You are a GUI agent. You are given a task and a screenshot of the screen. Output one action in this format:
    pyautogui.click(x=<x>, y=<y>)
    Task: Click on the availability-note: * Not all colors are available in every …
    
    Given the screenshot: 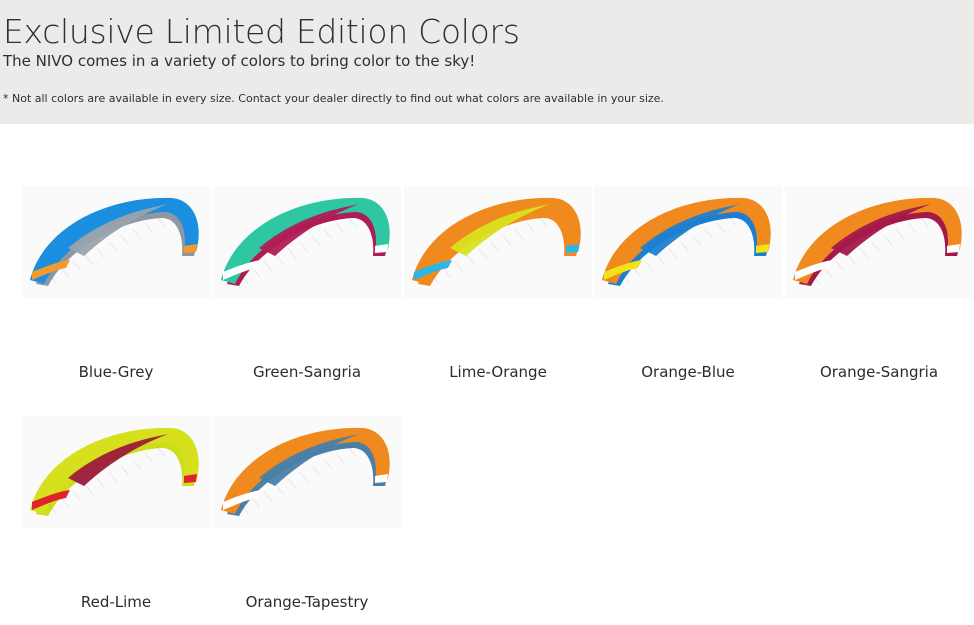 What is the action you would take?
    pyautogui.click(x=333, y=98)
    